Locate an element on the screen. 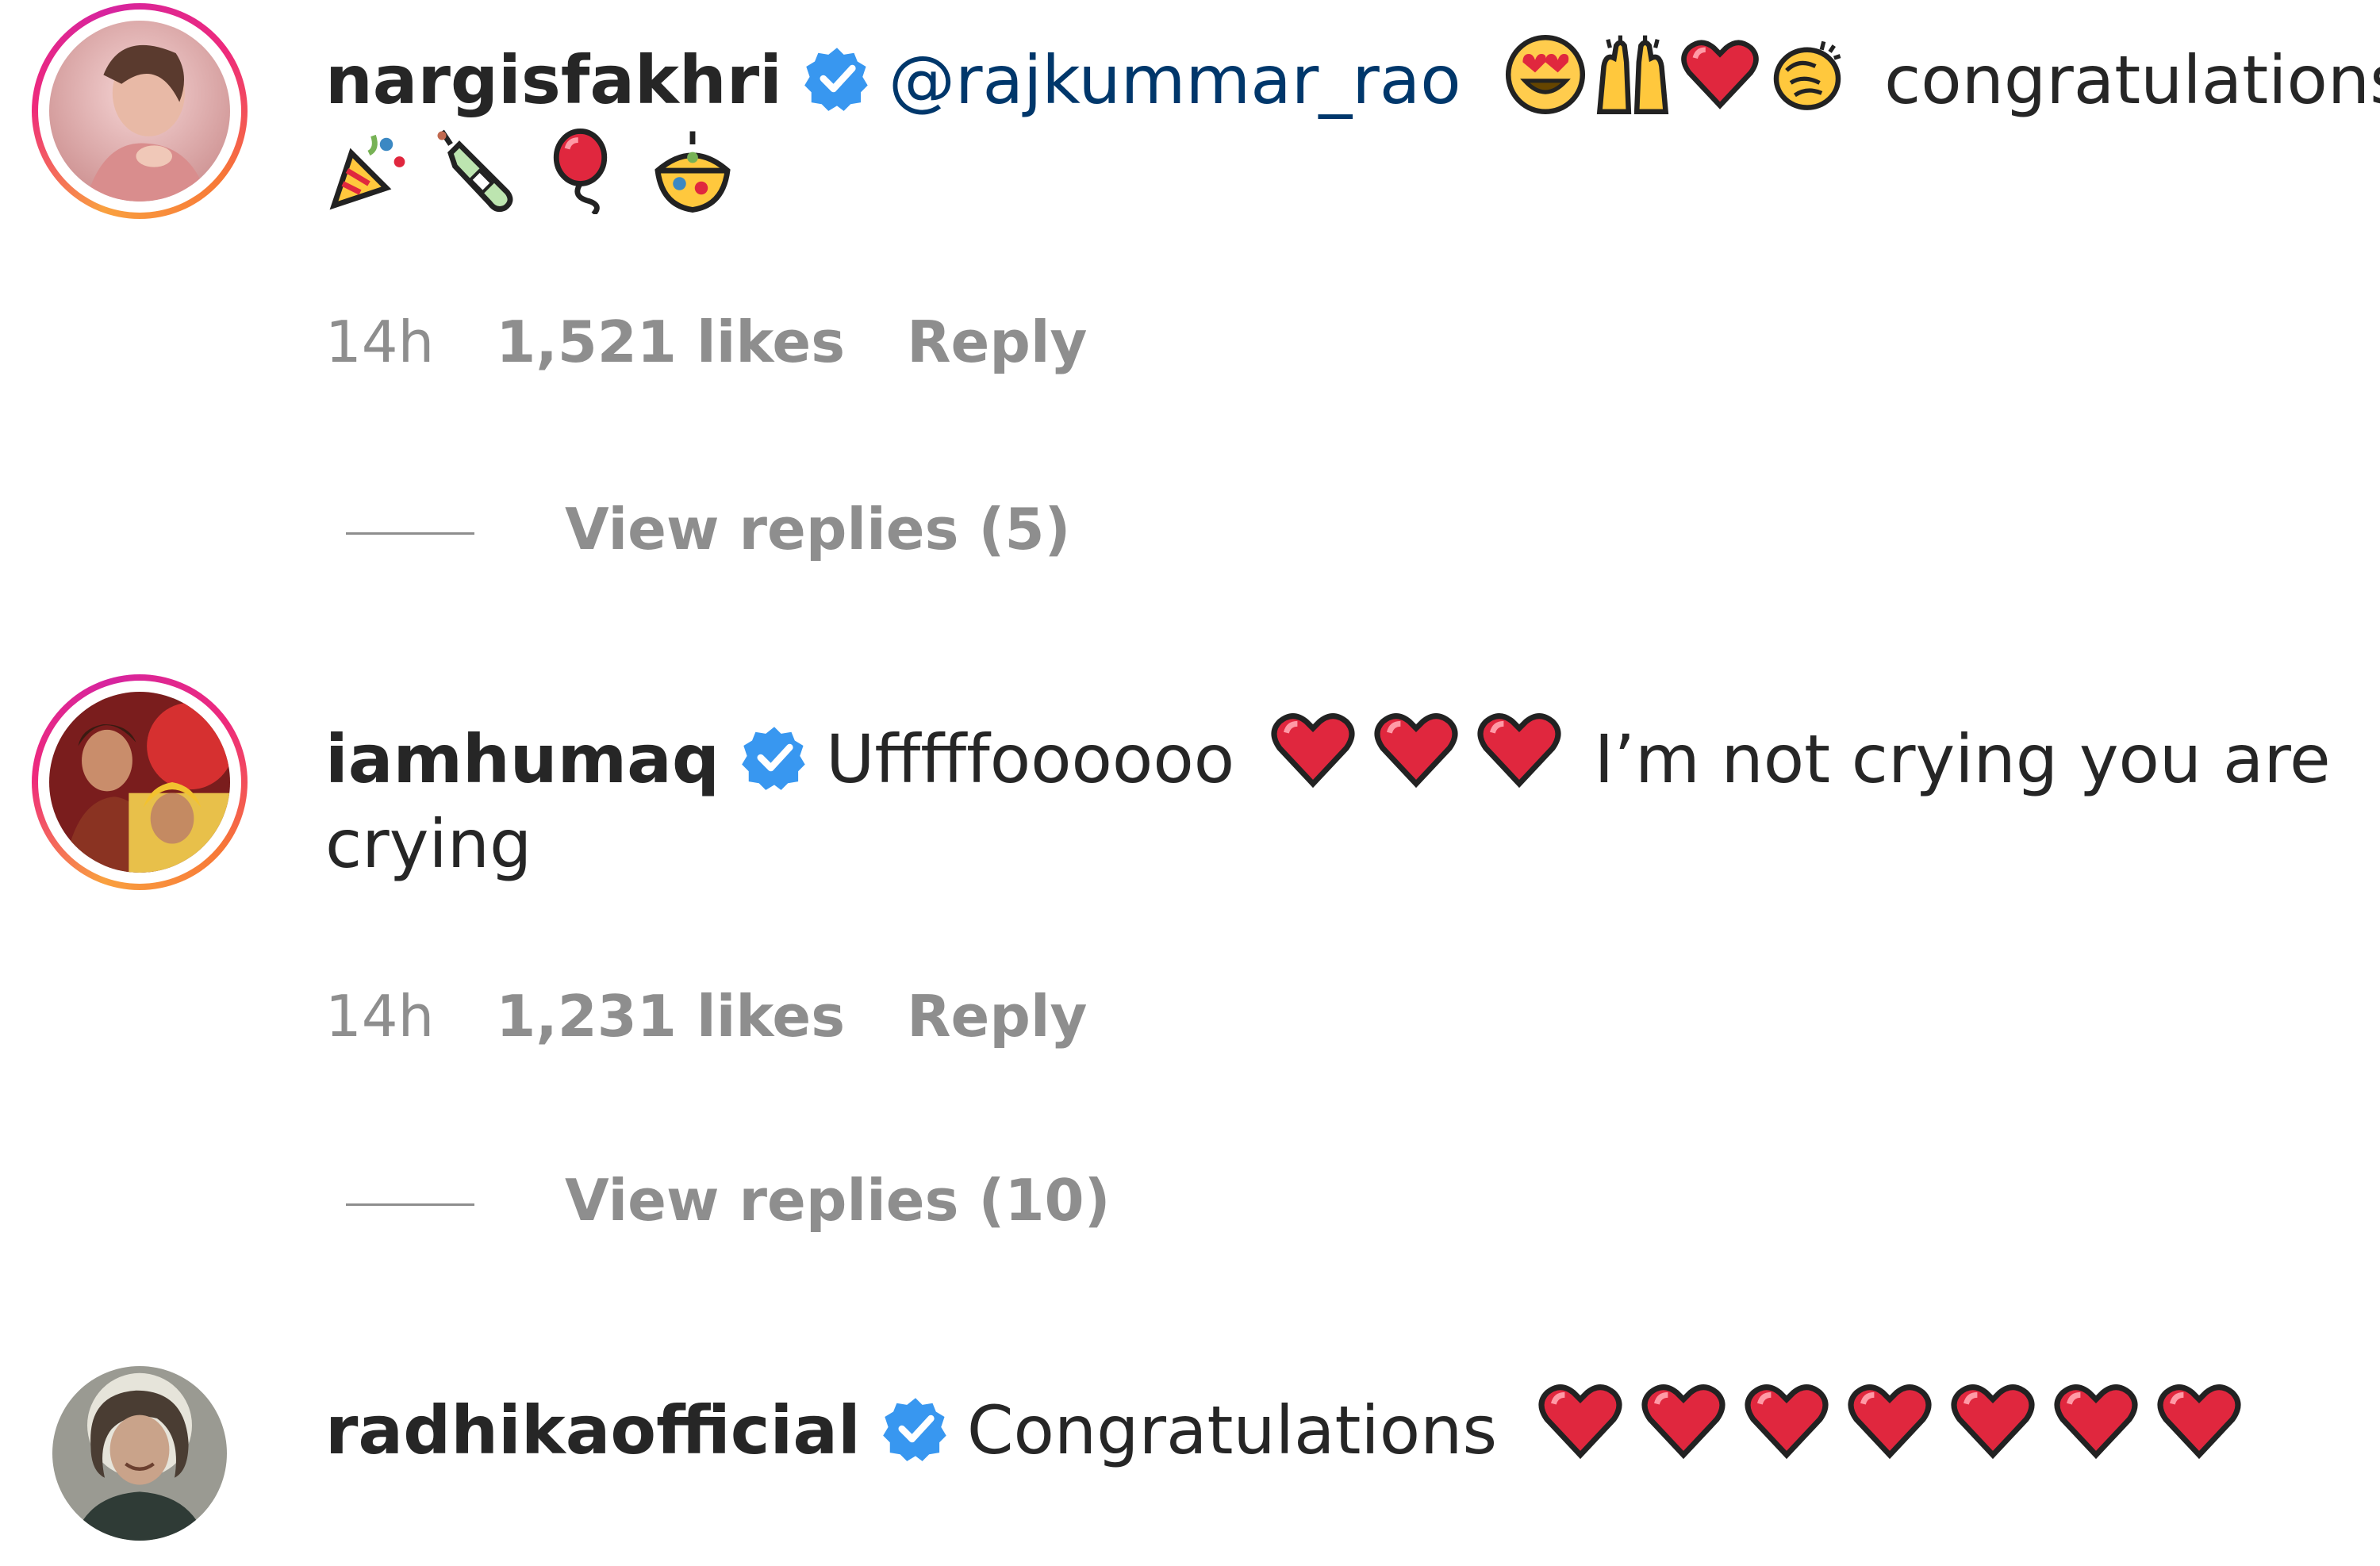 The image size is (2380, 1566). comment-text: Ufffffoooooo is located at coordinates (1030, 759).